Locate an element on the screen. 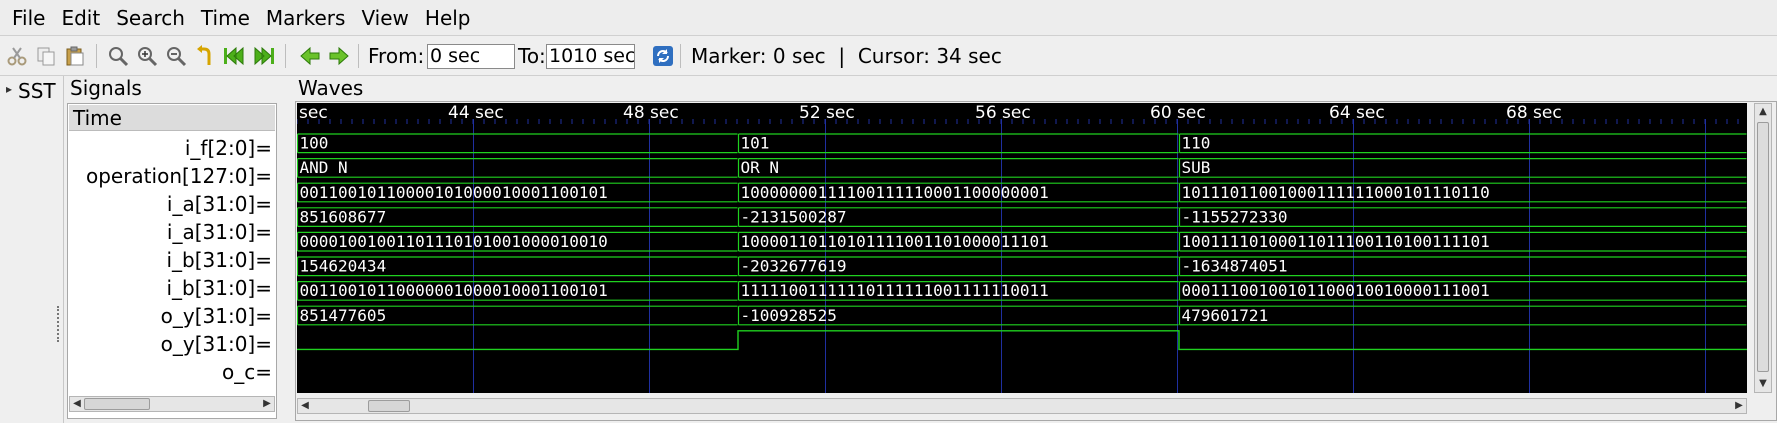 This screenshot has height=423, width=1777. zoom-fit-icon is located at coordinates (118, 56).